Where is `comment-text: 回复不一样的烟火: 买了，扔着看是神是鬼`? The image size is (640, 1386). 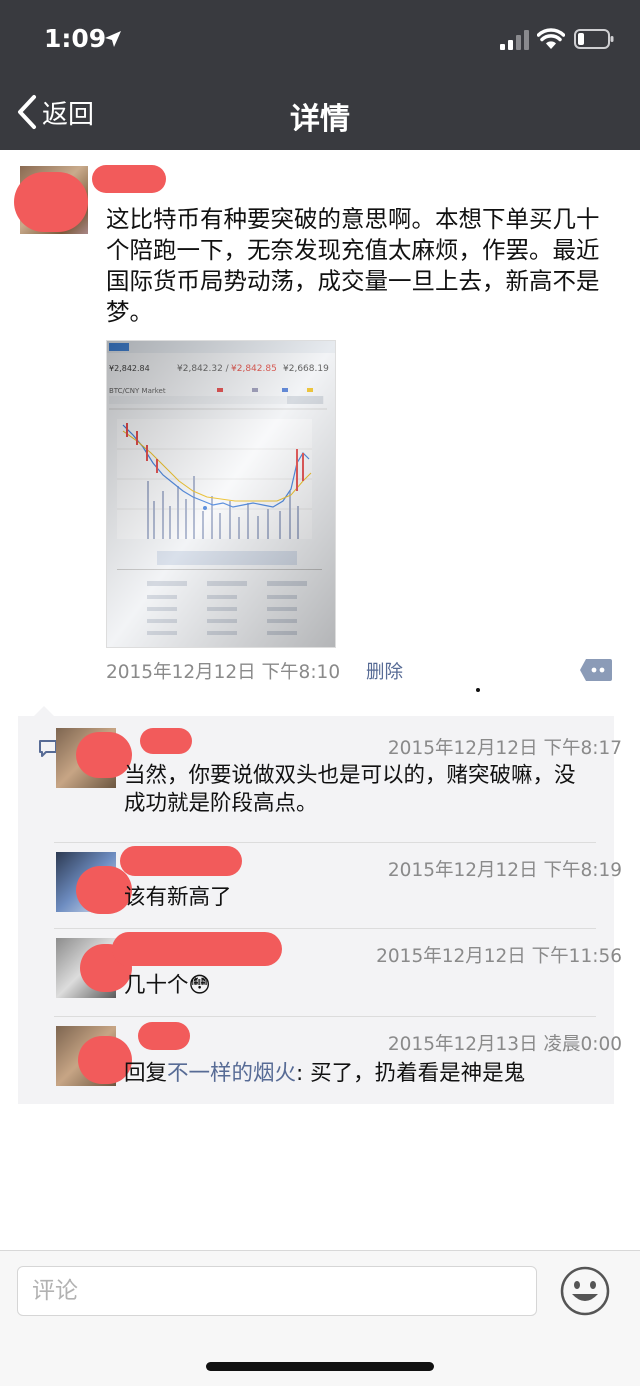 comment-text: 回复不一样的烟火: 买了，扔着看是神是鬼 is located at coordinates (354, 1074).